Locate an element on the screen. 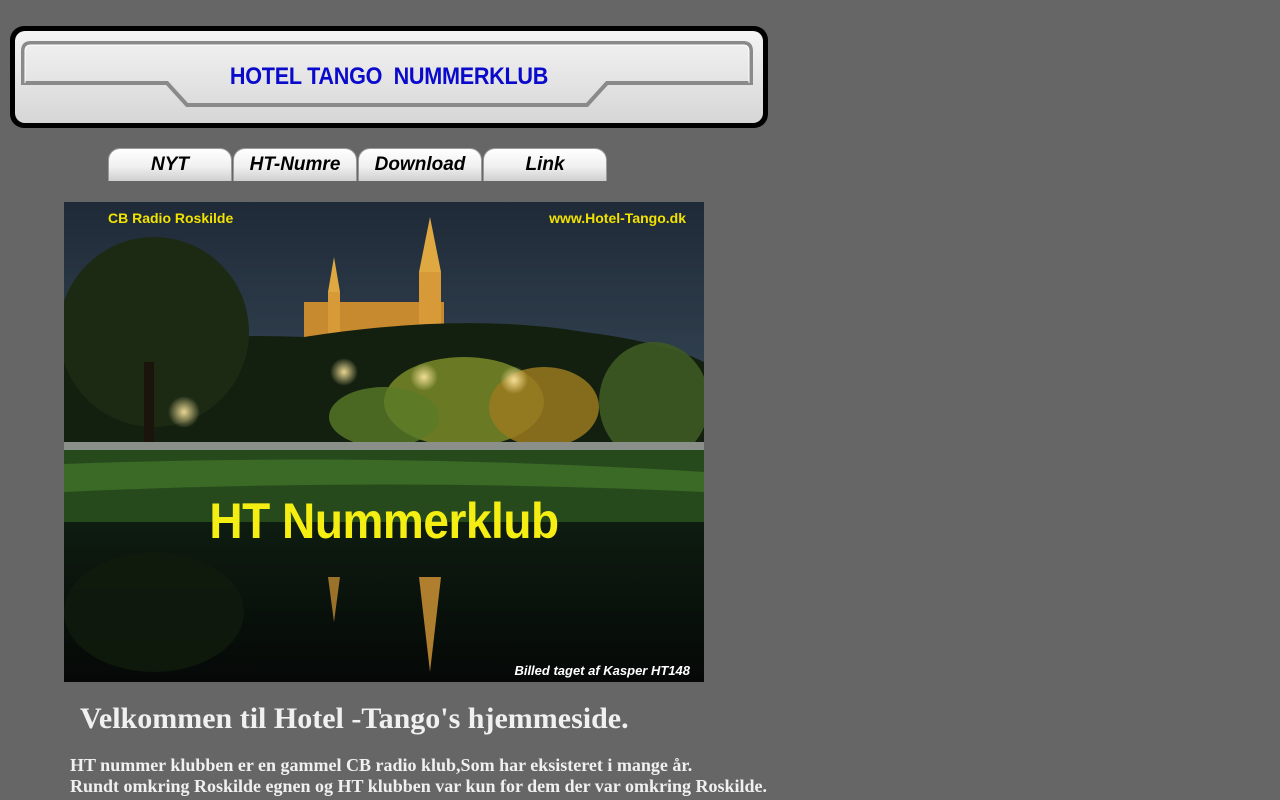  main-nav: NYT HT-Numre Download Link is located at coordinates (357, 164).